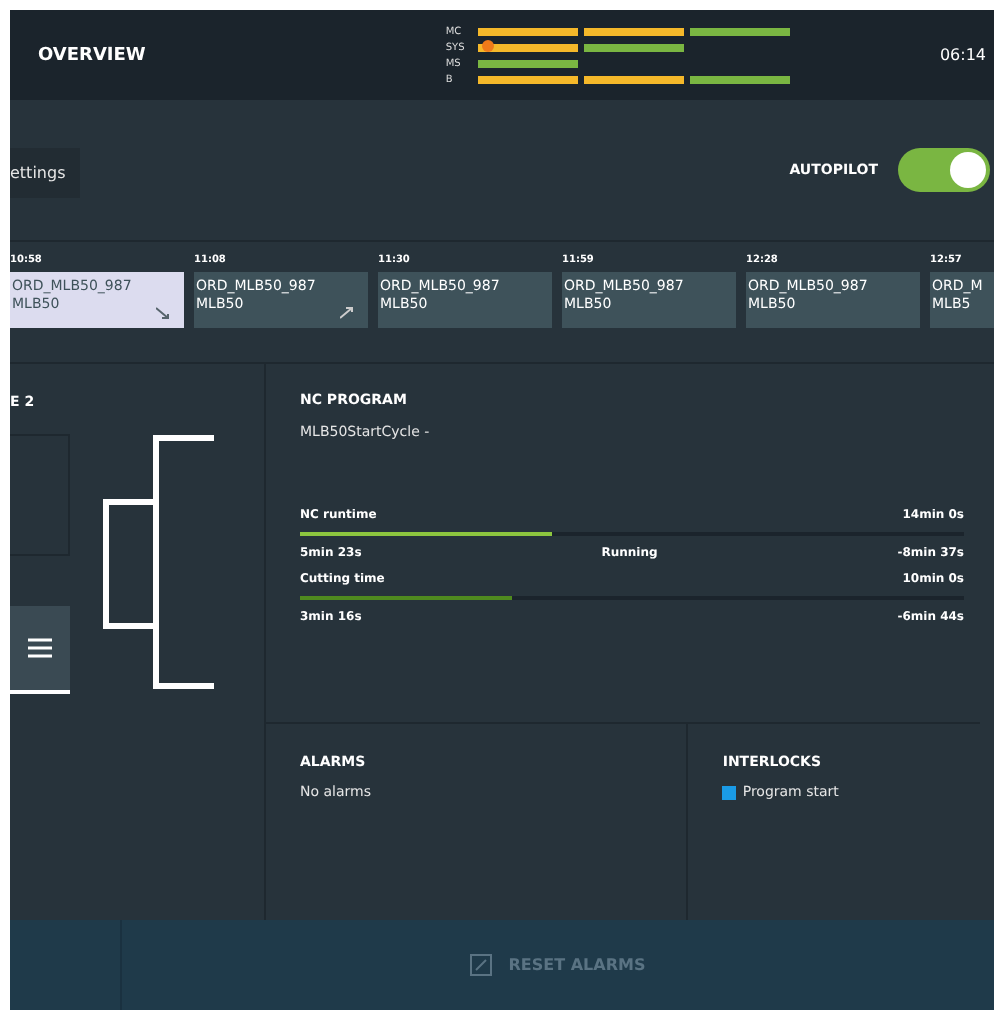 This screenshot has width=1004, height=1012. I want to click on menu-button, so click(40, 650).